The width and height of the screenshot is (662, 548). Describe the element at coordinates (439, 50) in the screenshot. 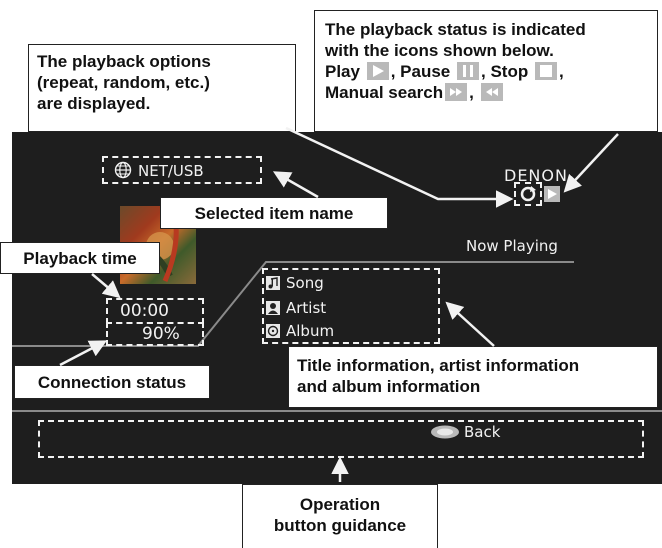

I see `status-callout-line2: with the icons shown below.` at that location.